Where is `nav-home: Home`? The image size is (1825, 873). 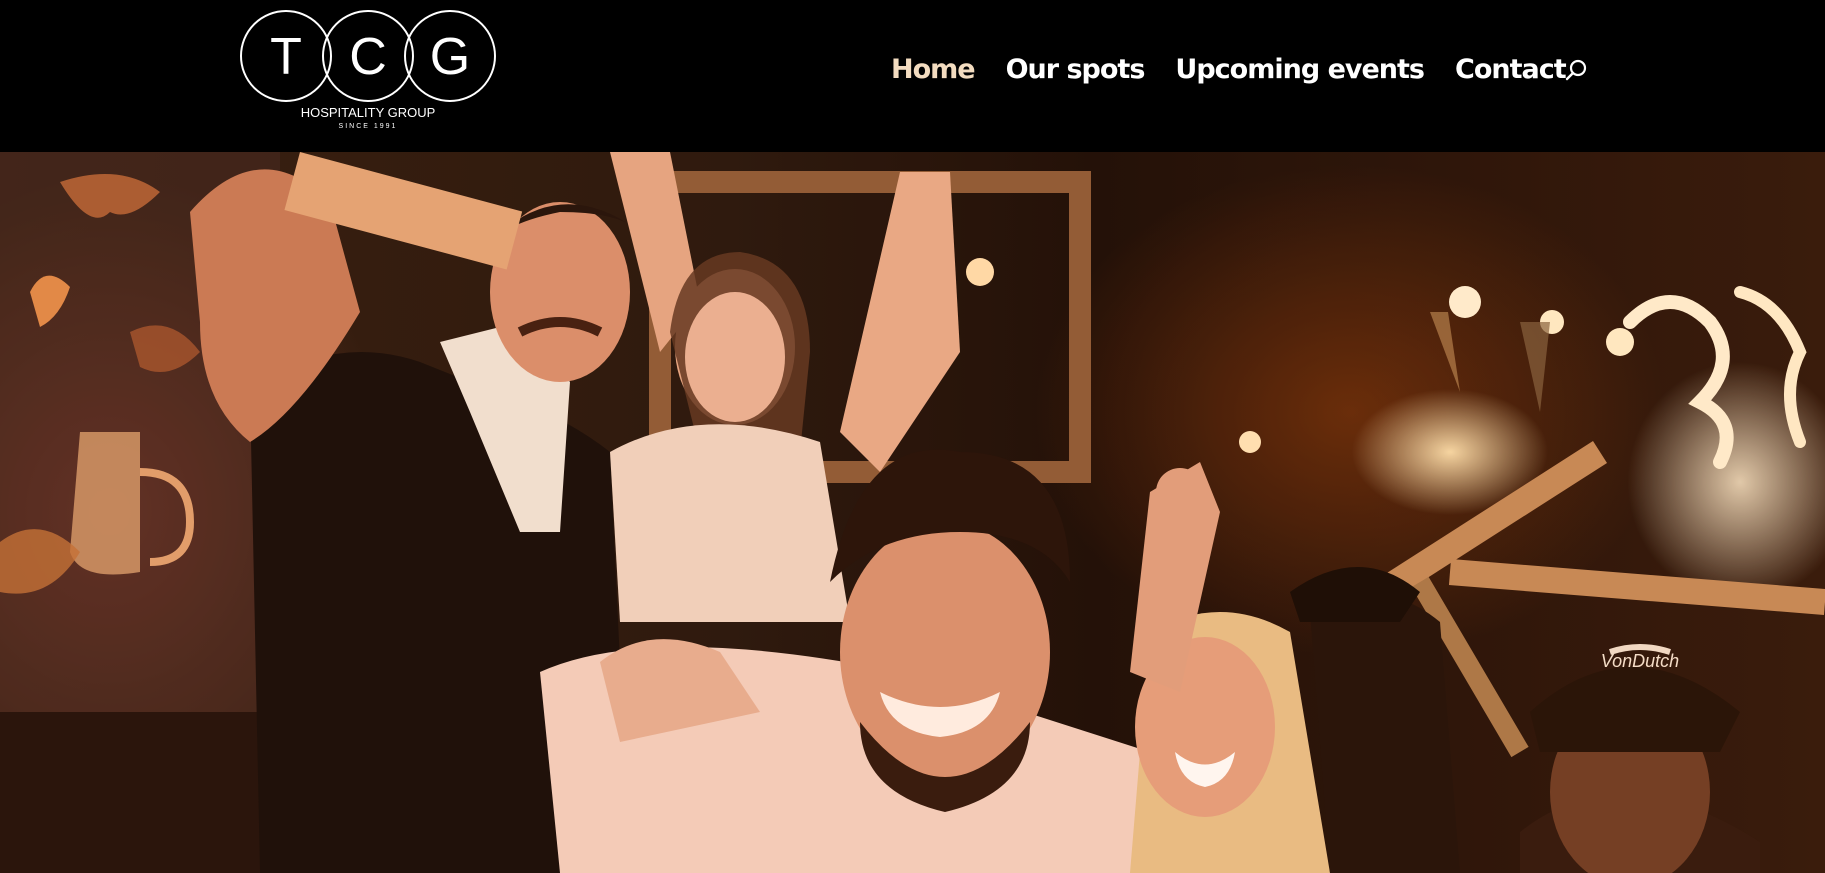
nav-home: Home is located at coordinates (933, 69).